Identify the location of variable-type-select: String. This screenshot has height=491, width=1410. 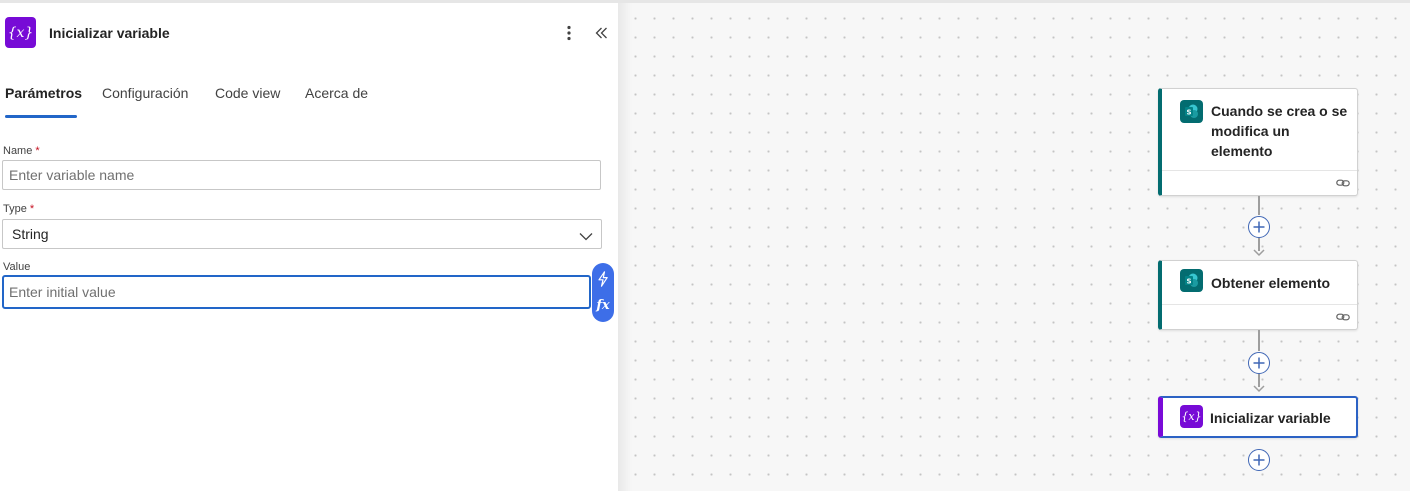
(302, 234).